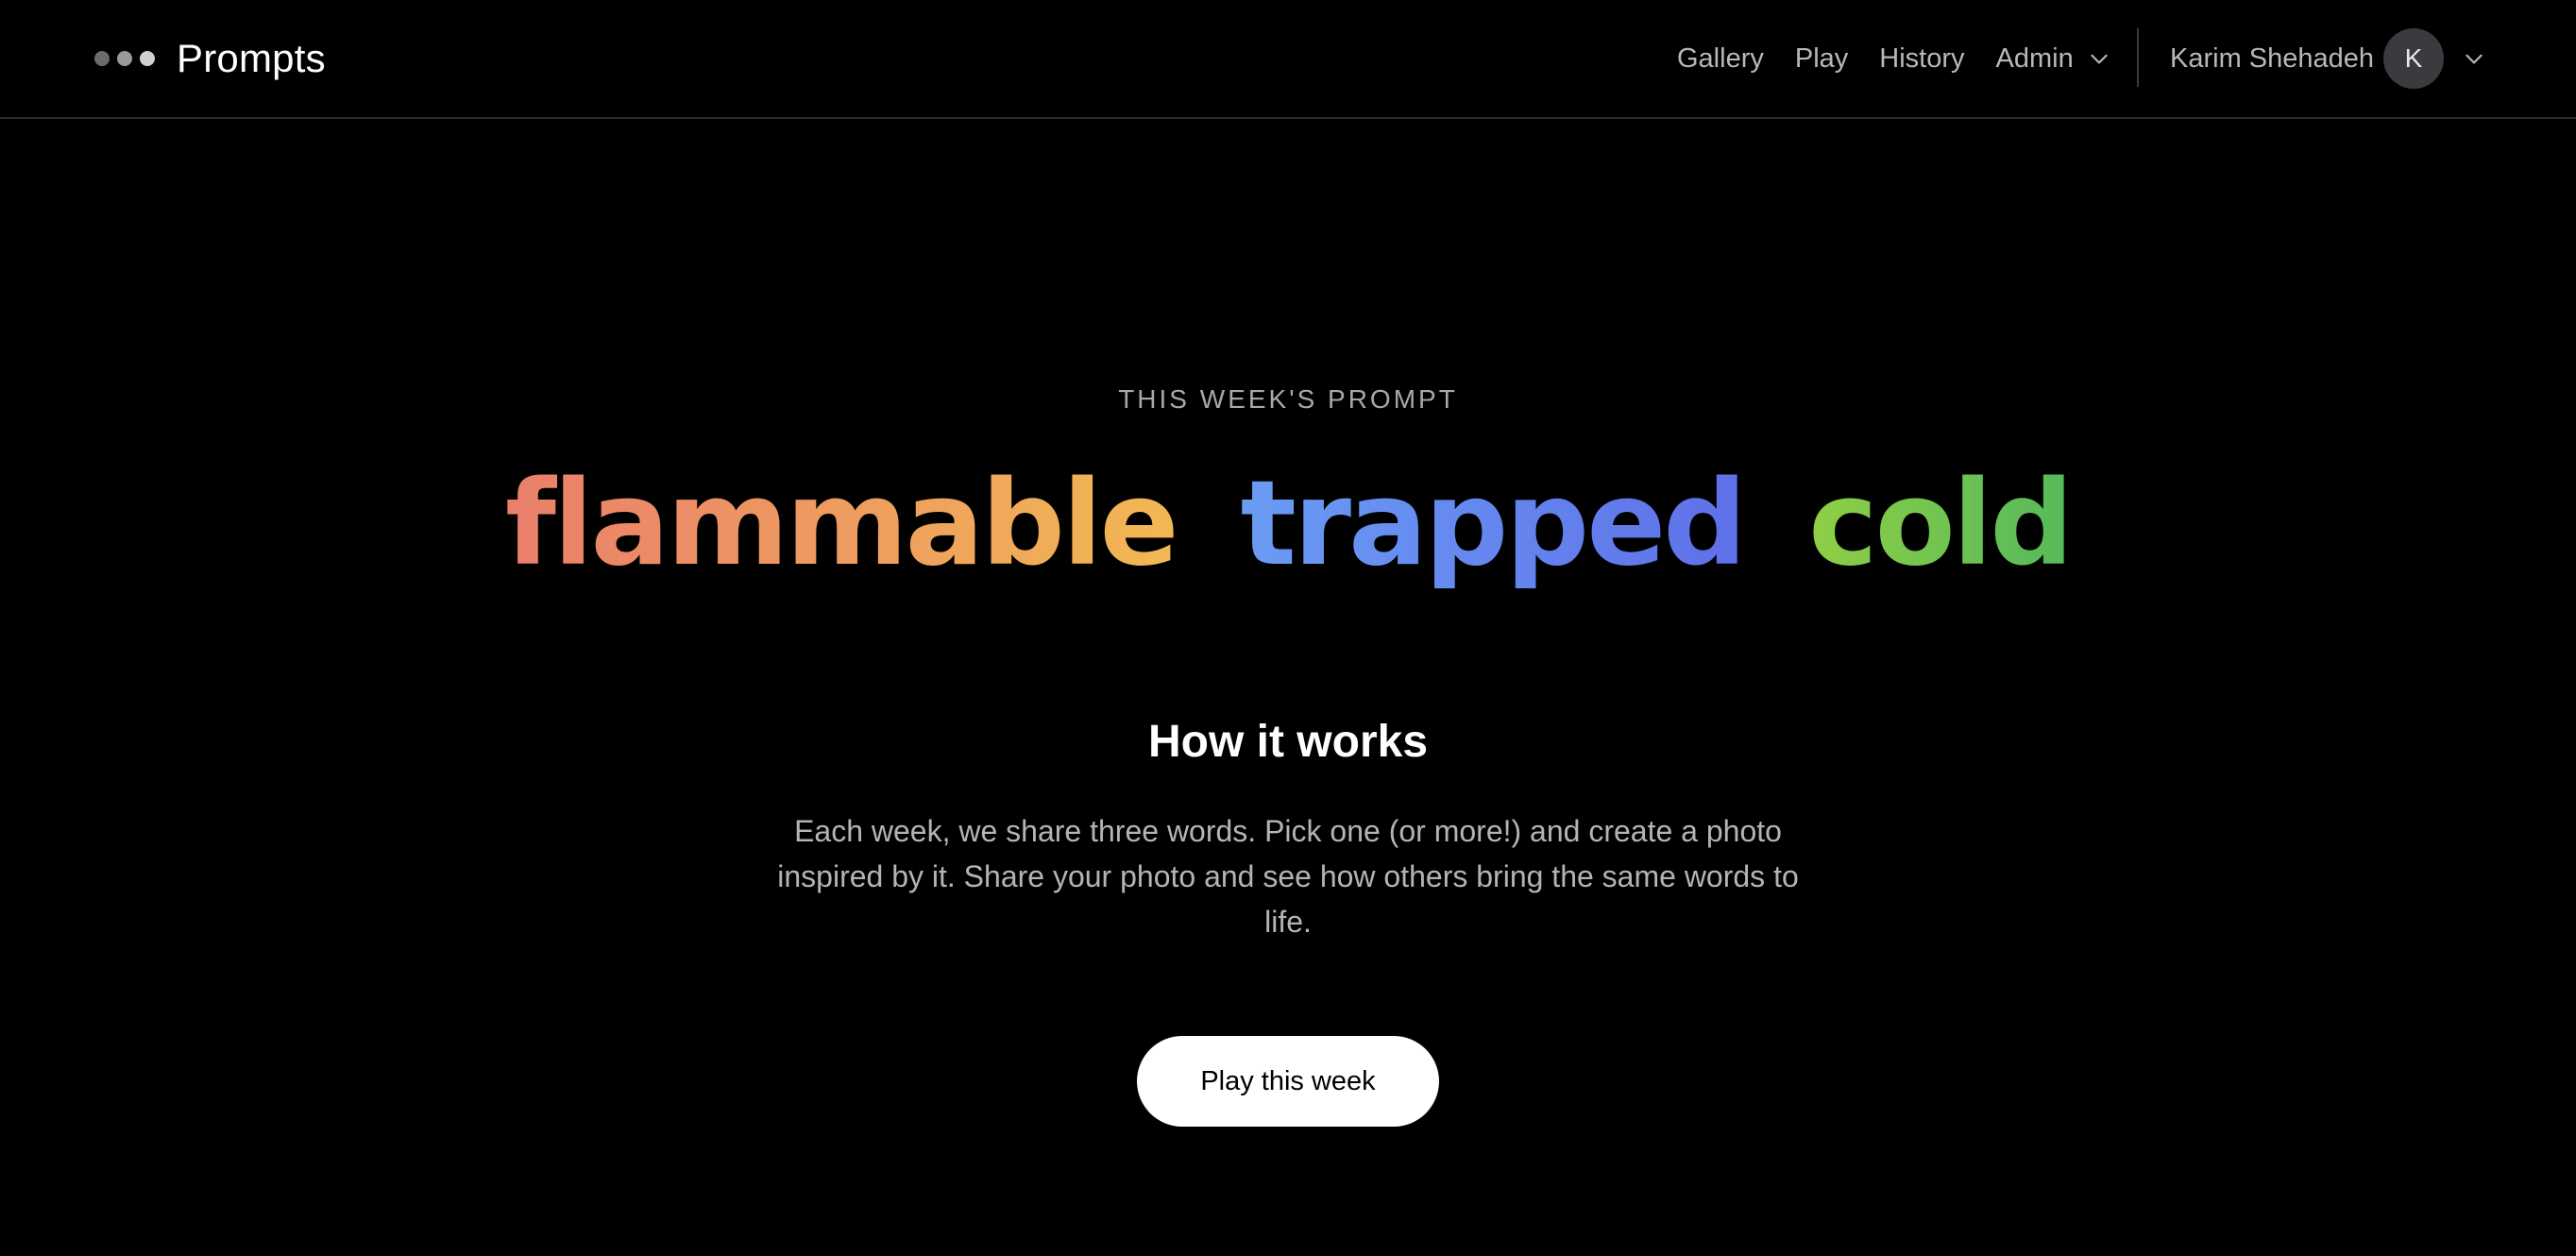 The height and width of the screenshot is (1256, 2576). I want to click on brand-home-link: Prompts, so click(210, 58).